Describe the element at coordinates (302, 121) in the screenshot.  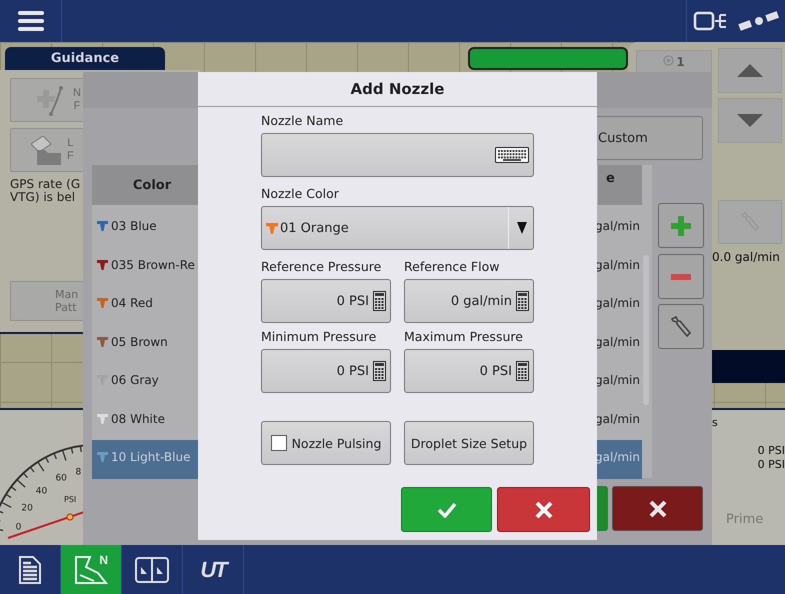
I see `field-label: Nozzle Name` at that location.